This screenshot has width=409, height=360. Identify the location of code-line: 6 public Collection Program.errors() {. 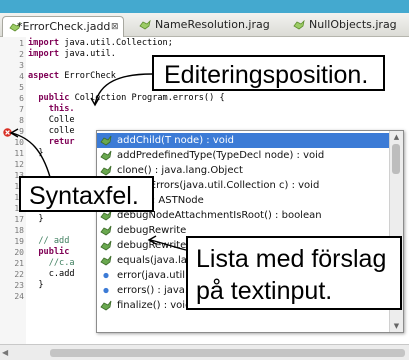
(204, 98).